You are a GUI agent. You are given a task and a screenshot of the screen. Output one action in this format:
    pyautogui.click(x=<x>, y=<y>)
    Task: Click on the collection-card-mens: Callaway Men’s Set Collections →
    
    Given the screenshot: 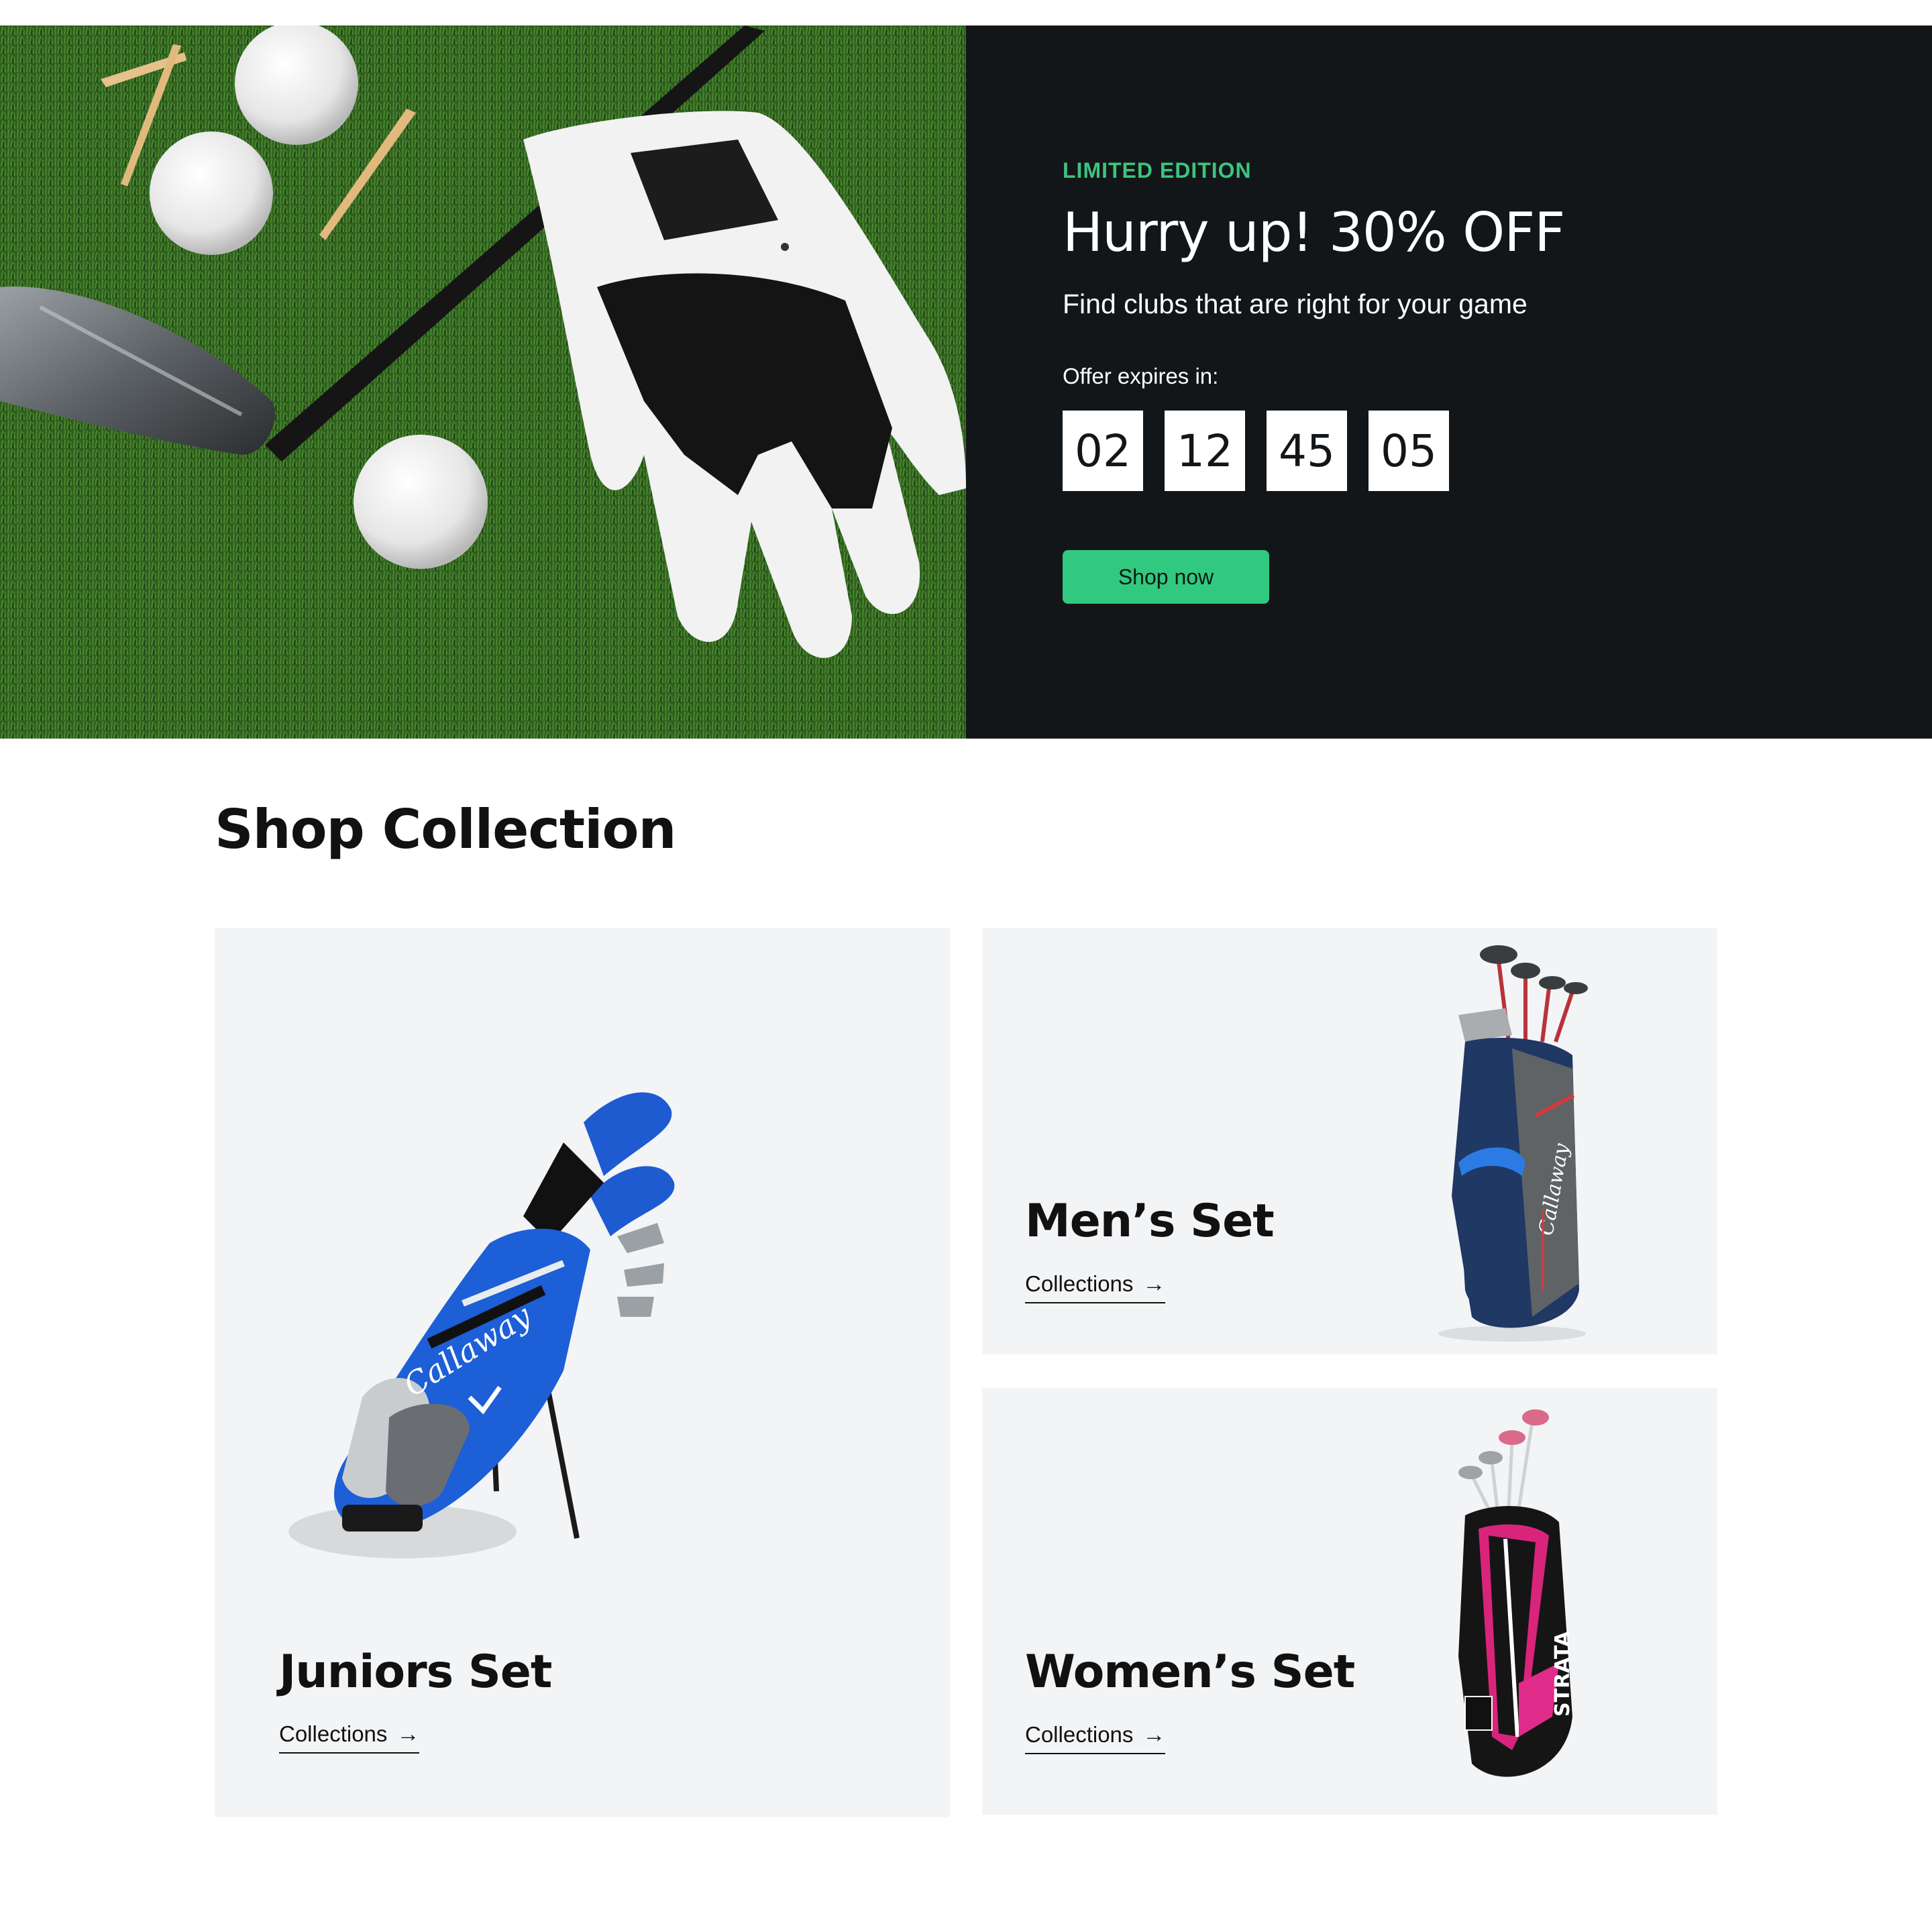 What is the action you would take?
    pyautogui.click(x=1349, y=1141)
    